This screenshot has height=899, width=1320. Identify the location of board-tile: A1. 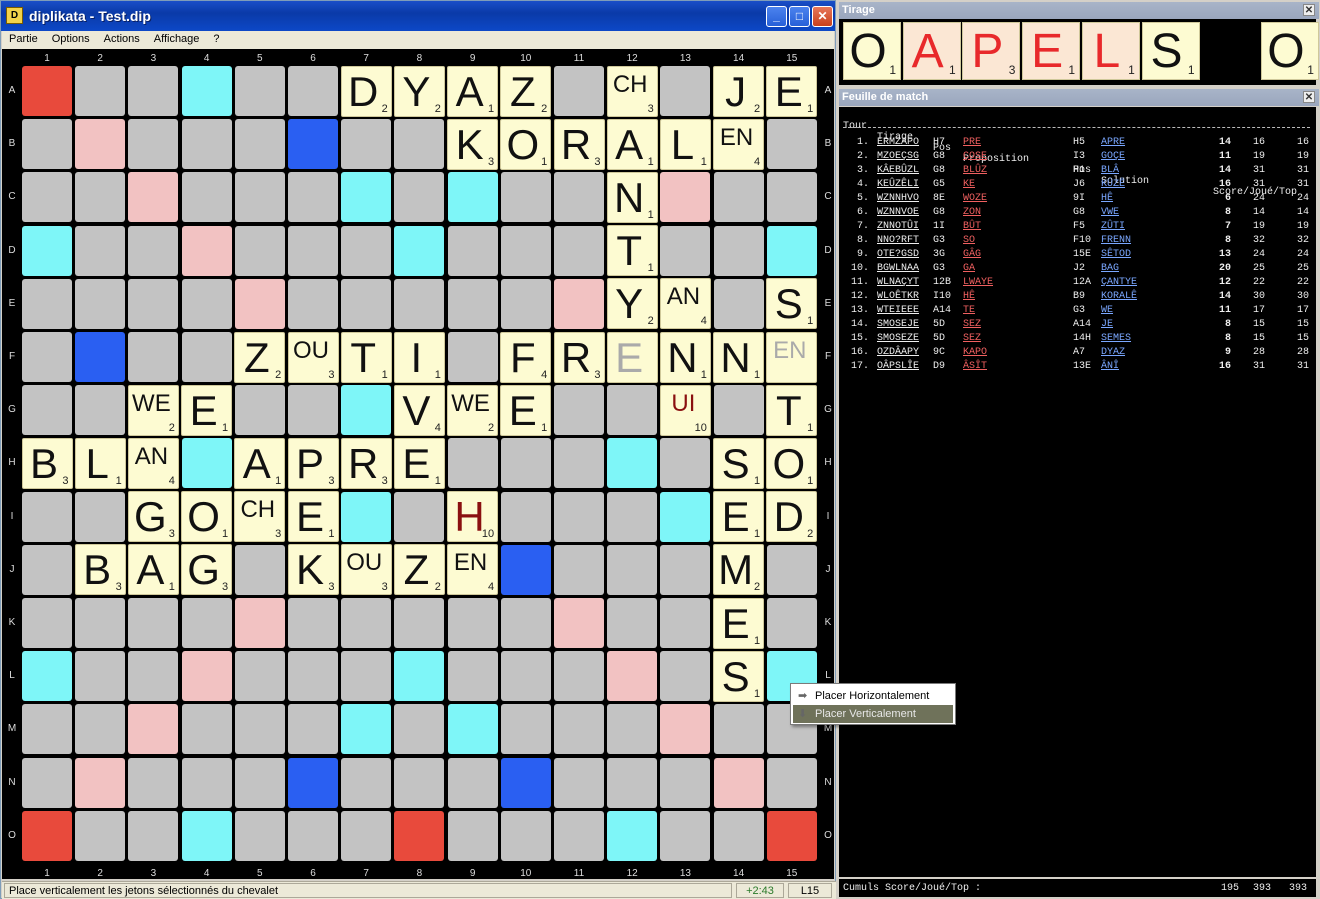
(260, 463).